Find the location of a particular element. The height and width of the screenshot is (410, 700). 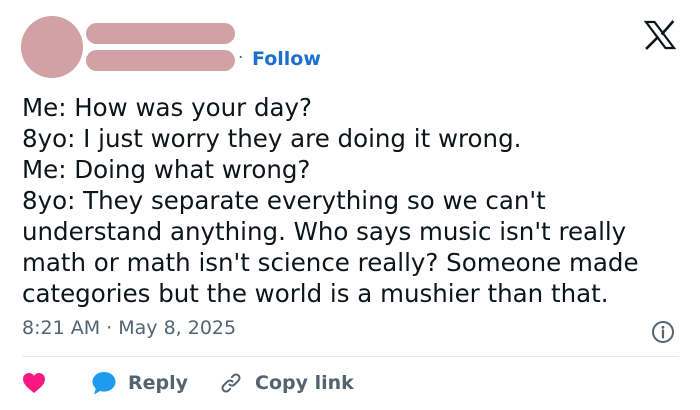

reply-label: Reply is located at coordinates (158, 383).